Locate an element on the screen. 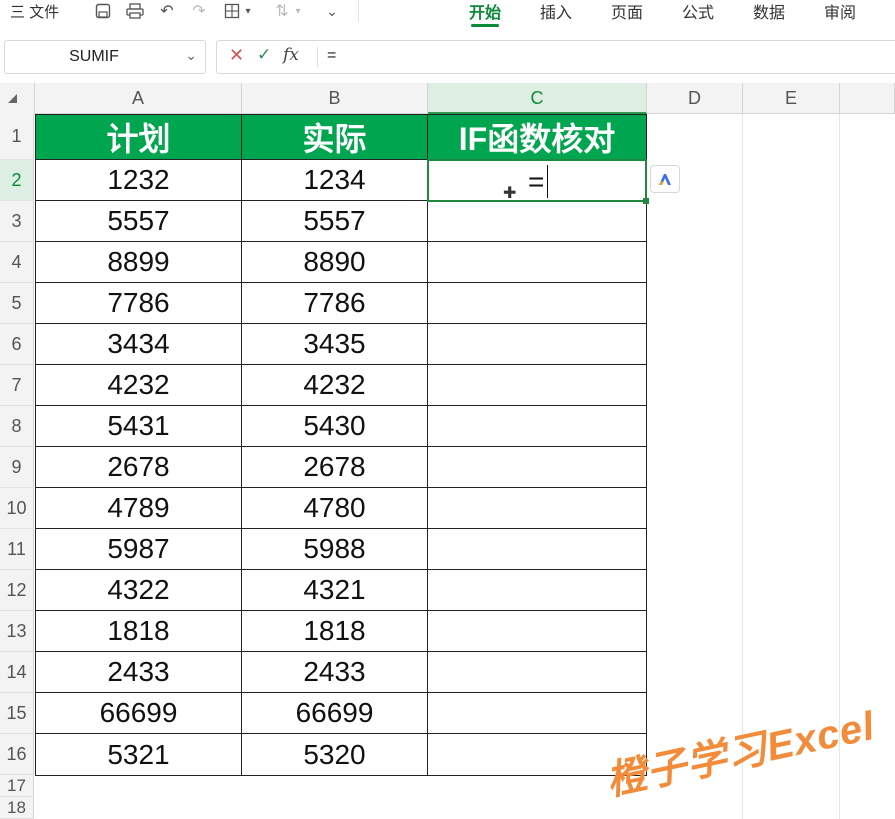  header-cell-if-check: IF函数核对 is located at coordinates (537, 137).